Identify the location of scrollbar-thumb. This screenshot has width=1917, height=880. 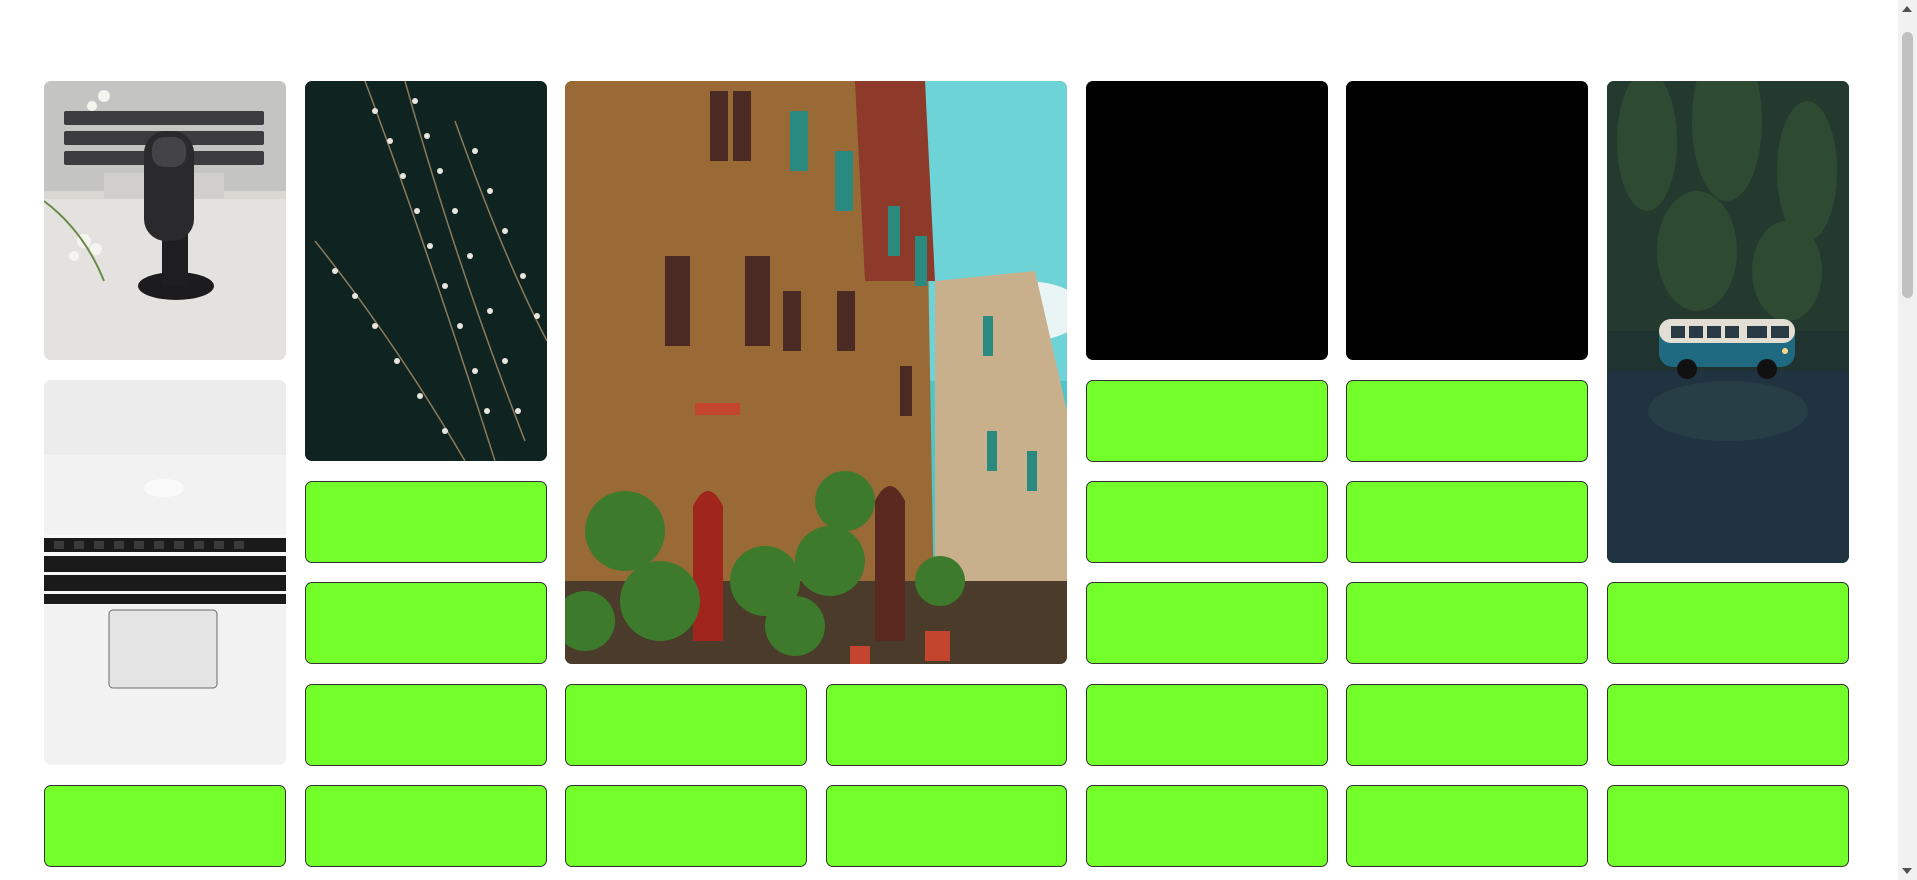
(1907, 165).